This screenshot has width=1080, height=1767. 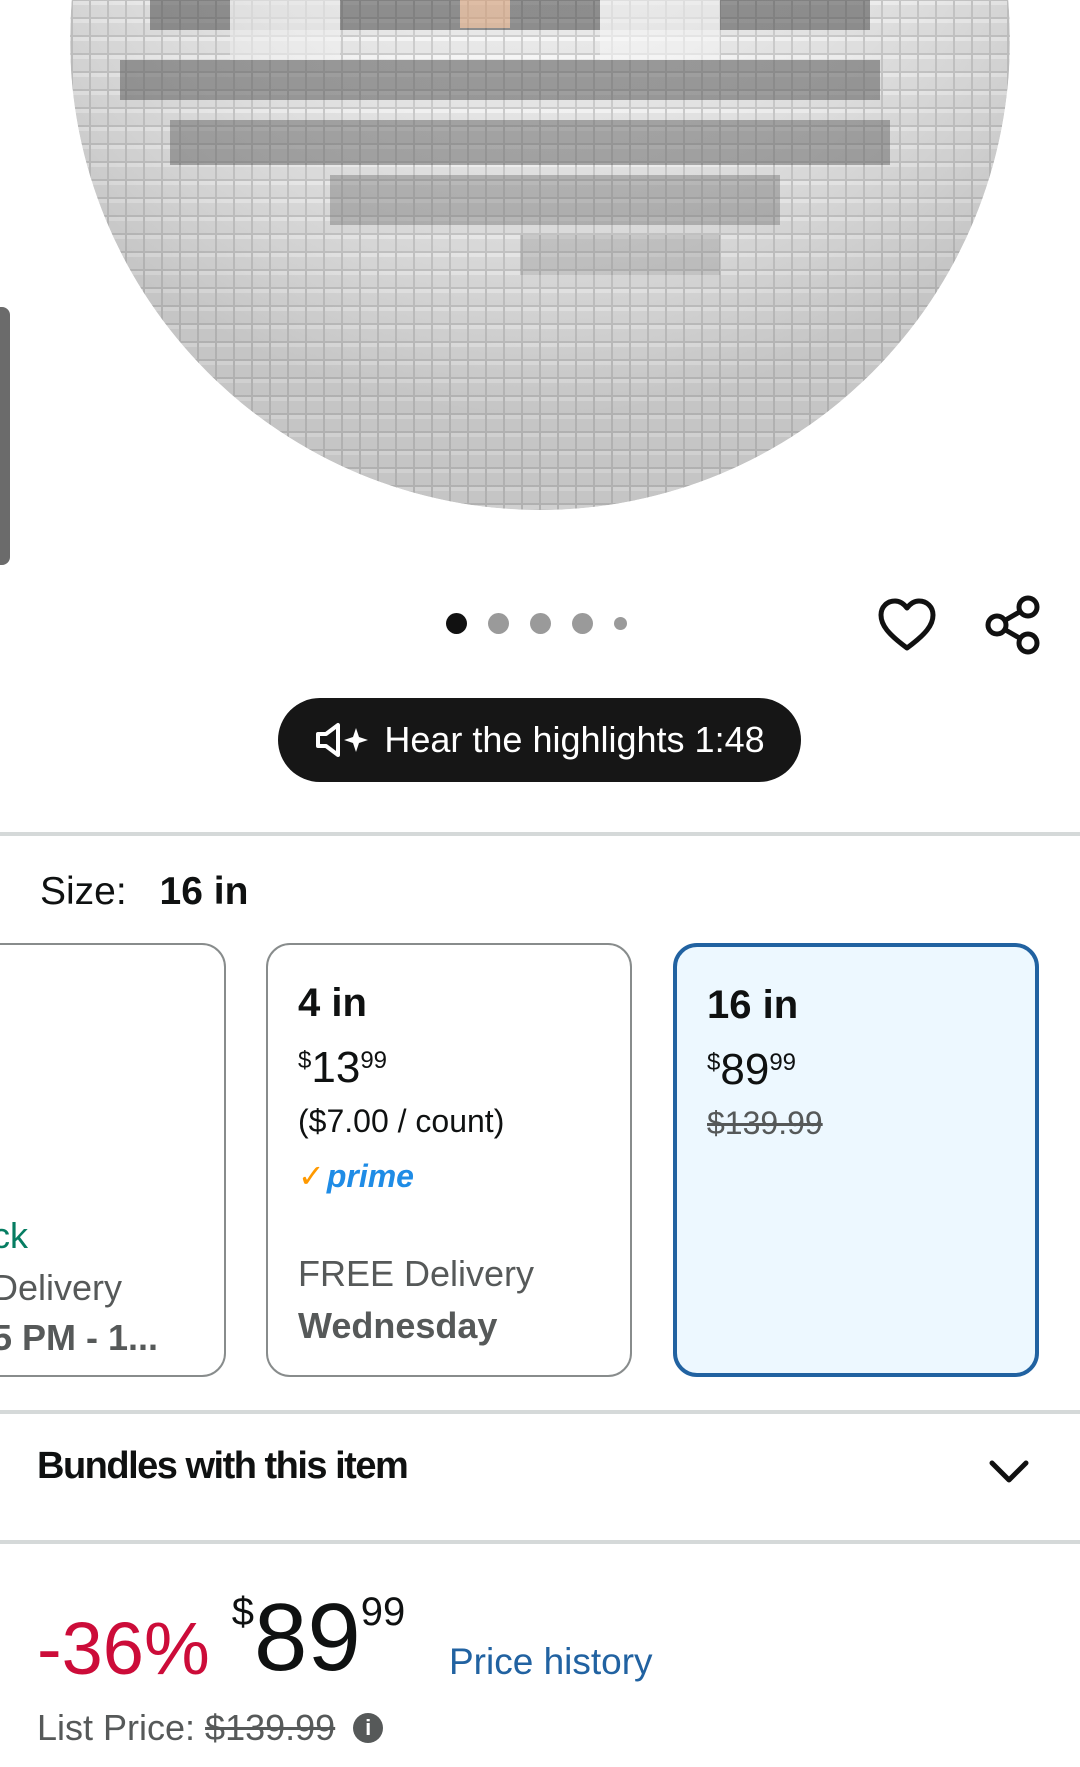 I want to click on list-price-label: List Price:, so click(x=116, y=1727).